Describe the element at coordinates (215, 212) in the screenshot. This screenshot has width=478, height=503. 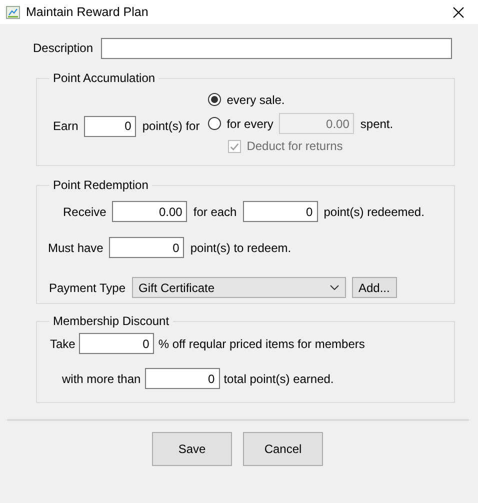
I see `field-label: for each` at that location.